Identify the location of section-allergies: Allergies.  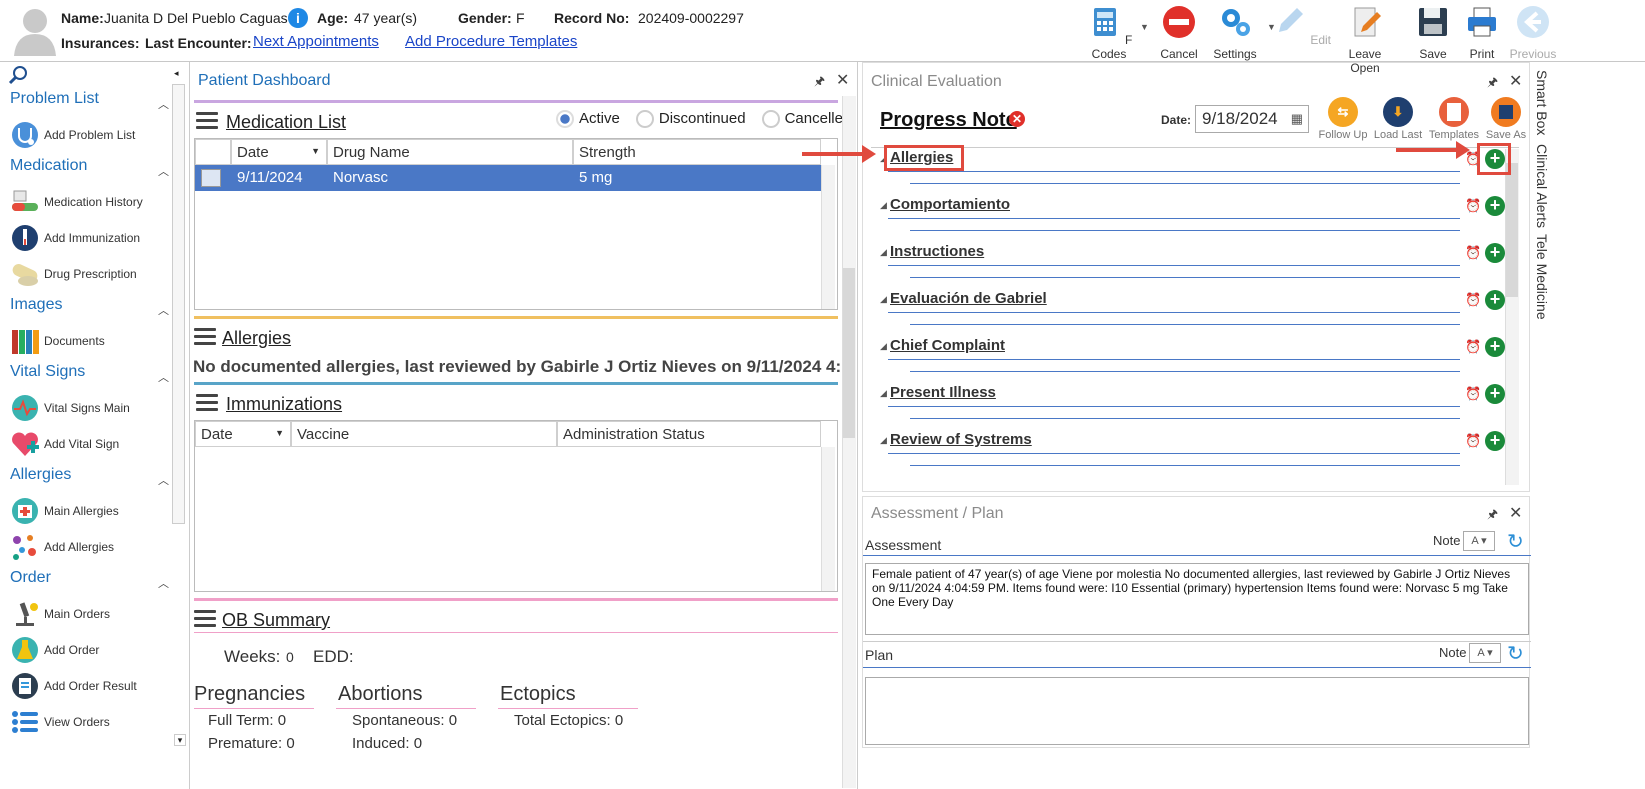
(40, 475).